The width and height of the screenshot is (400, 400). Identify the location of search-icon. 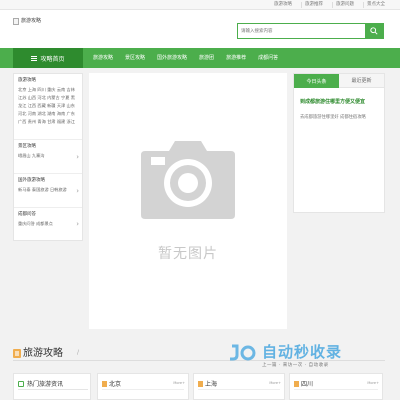
(374, 31).